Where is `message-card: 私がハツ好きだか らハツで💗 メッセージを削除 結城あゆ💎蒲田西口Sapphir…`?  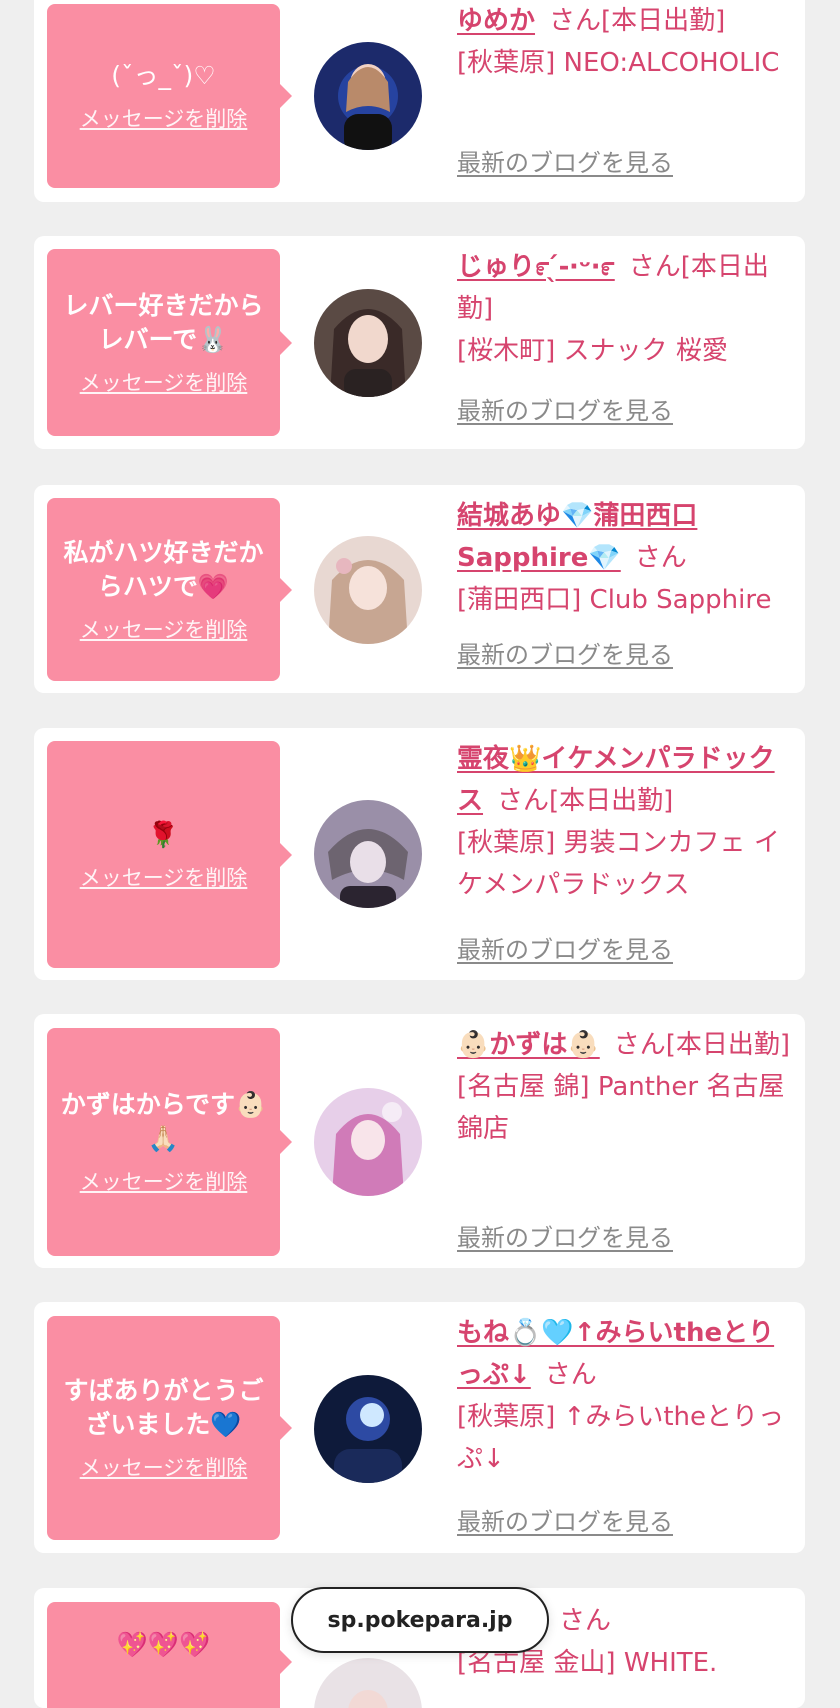
message-card: 私がハツ好きだか らハツで💗 メッセージを削除 結城あゆ💎蒲田西口Sapphir… is located at coordinates (419, 589).